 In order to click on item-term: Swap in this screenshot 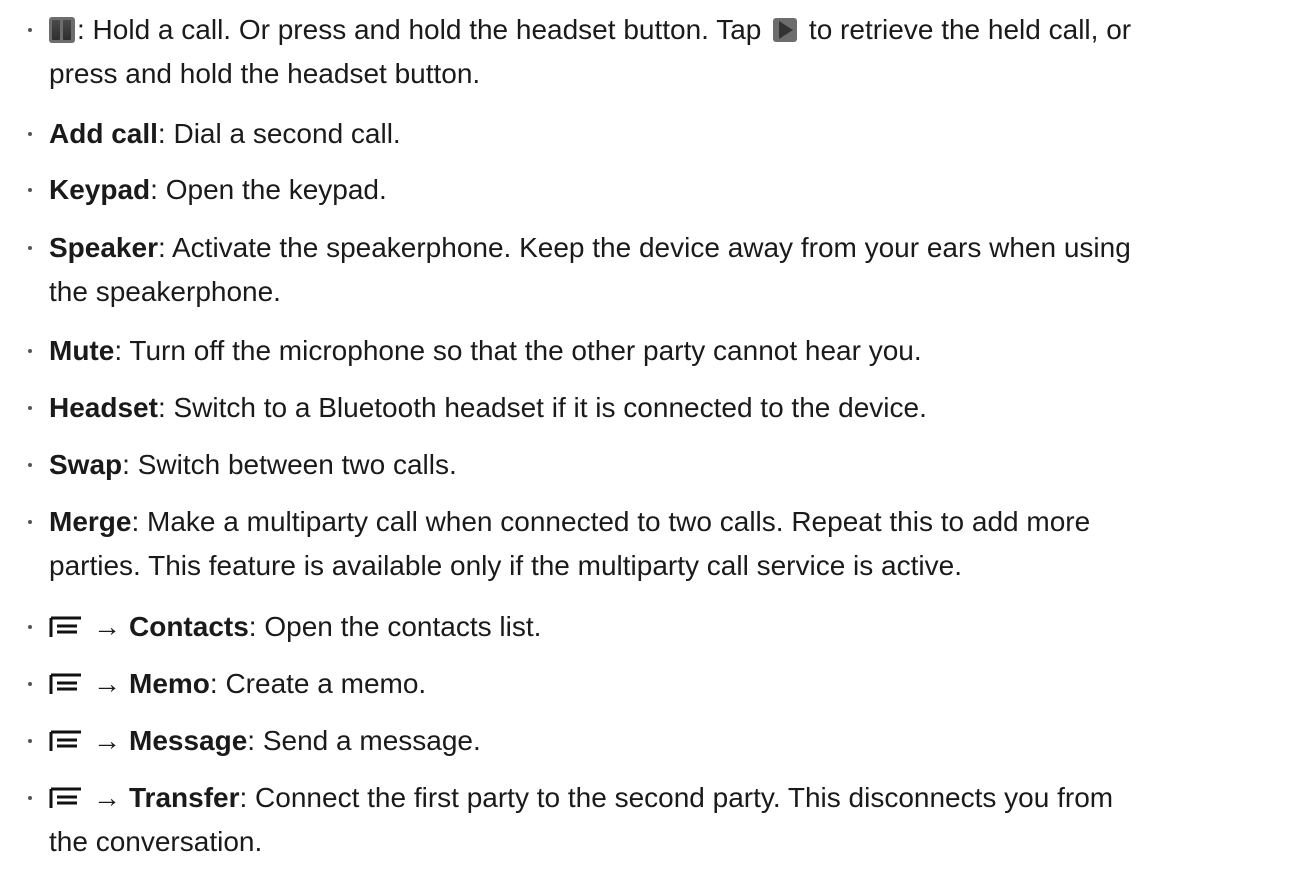, I will do `click(86, 464)`.